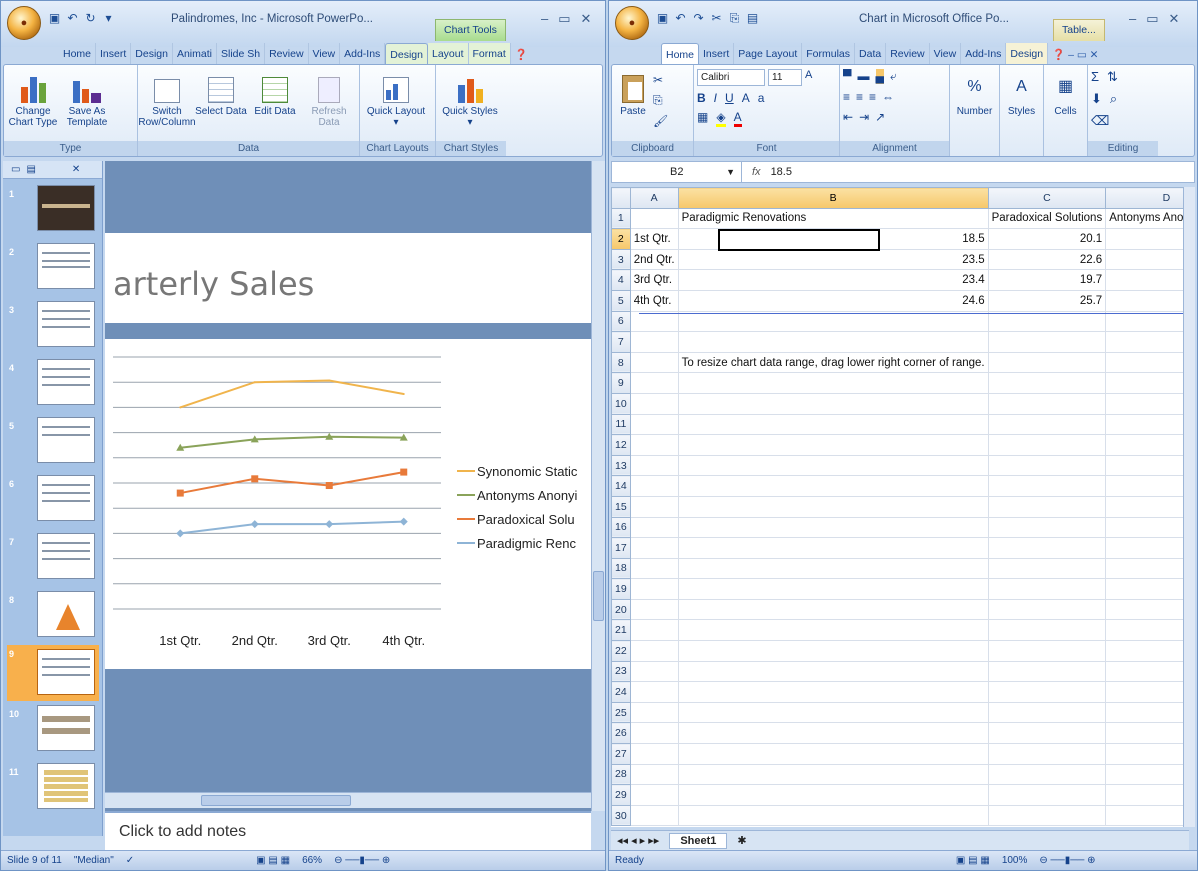 This screenshot has width=1198, height=871. What do you see at coordinates (715, 98) in the screenshot?
I see `italic-icon: I` at bounding box center [715, 98].